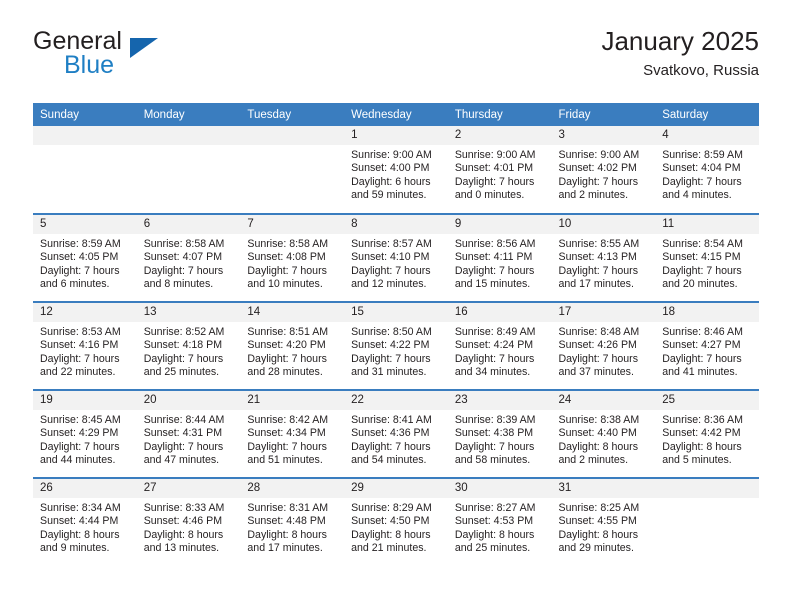 The width and height of the screenshot is (792, 612). What do you see at coordinates (603, 400) in the screenshot?
I see `day-number: 24` at bounding box center [603, 400].